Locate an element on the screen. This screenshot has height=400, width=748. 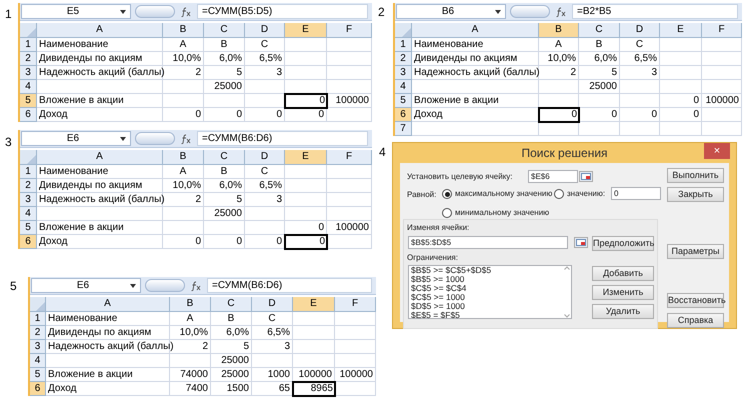
scroll-down-icon is located at coordinates (567, 316).